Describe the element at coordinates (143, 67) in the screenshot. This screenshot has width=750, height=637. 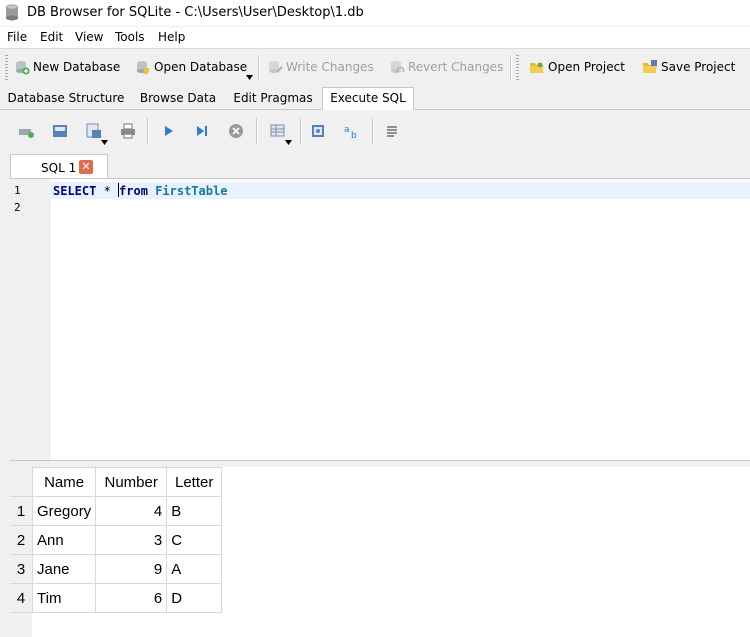
I see `open-database-icon` at that location.